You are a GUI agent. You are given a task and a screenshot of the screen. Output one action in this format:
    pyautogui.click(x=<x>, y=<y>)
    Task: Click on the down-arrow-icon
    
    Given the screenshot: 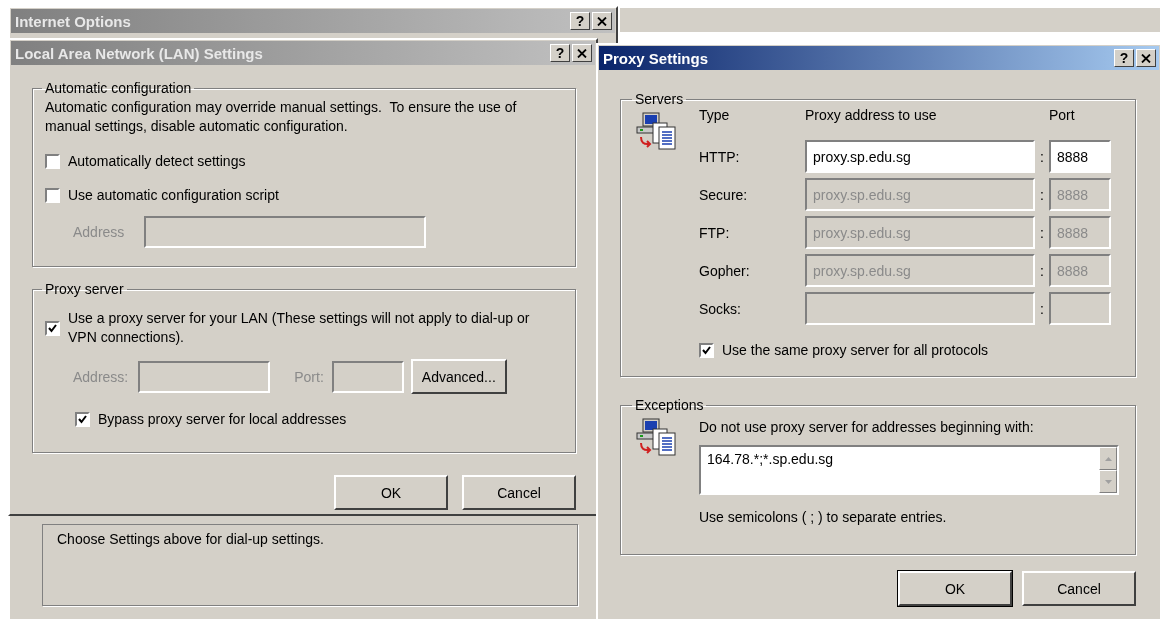 What is the action you would take?
    pyautogui.click(x=1108, y=481)
    